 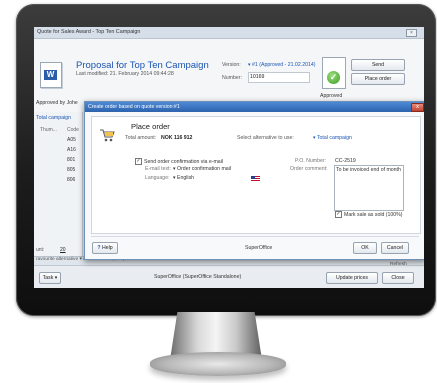 What do you see at coordinates (202, 169) in the screenshot?
I see `email-text-select: ▾ Order confirmation mail` at bounding box center [202, 169].